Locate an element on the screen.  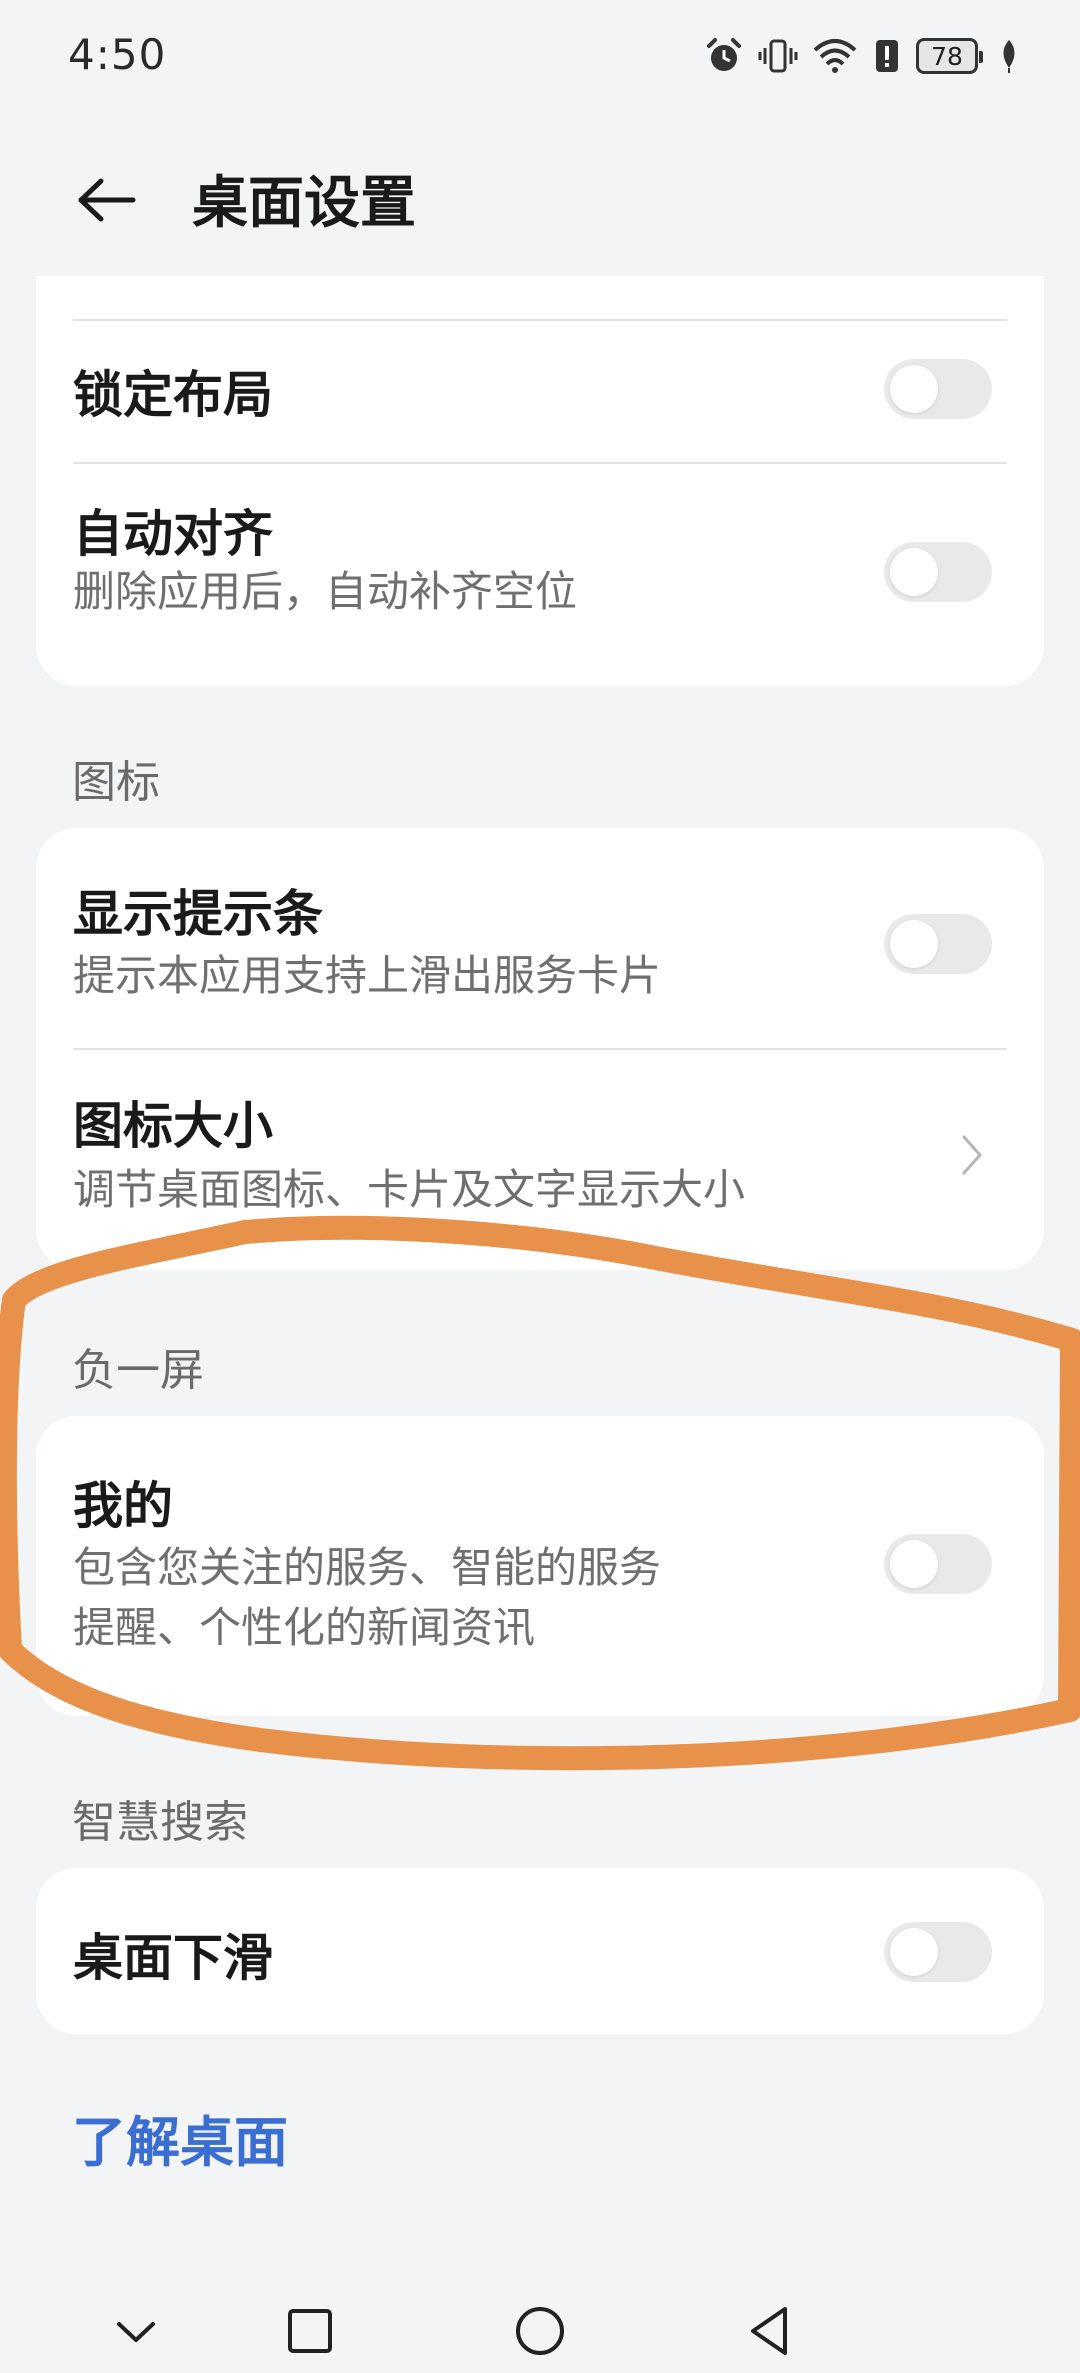
status-time: 4:50 is located at coordinates (117, 54).